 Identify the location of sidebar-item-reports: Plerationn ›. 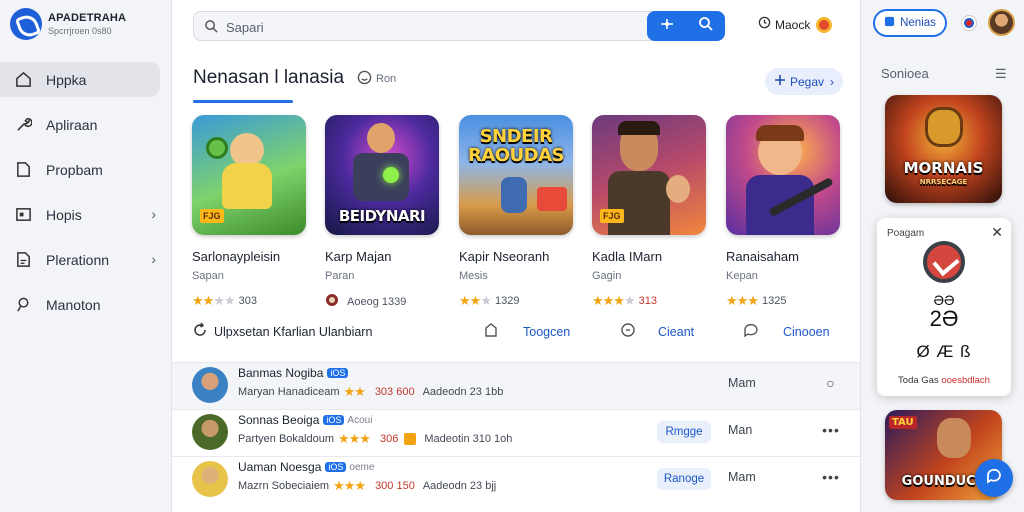
(86, 259).